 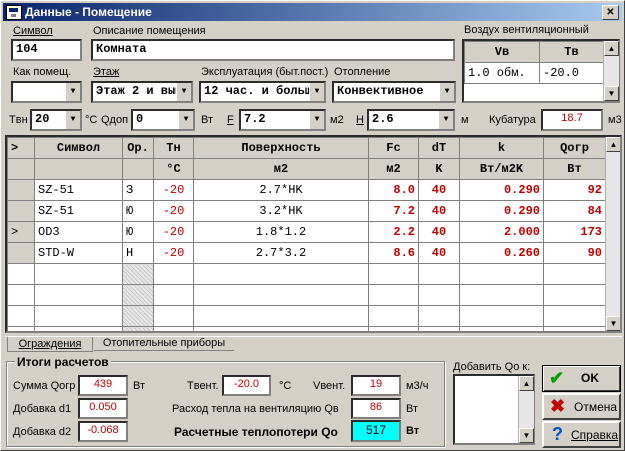 What do you see at coordinates (501, 253) in the screenshot?
I see `grid-cell-k: 0.260` at bounding box center [501, 253].